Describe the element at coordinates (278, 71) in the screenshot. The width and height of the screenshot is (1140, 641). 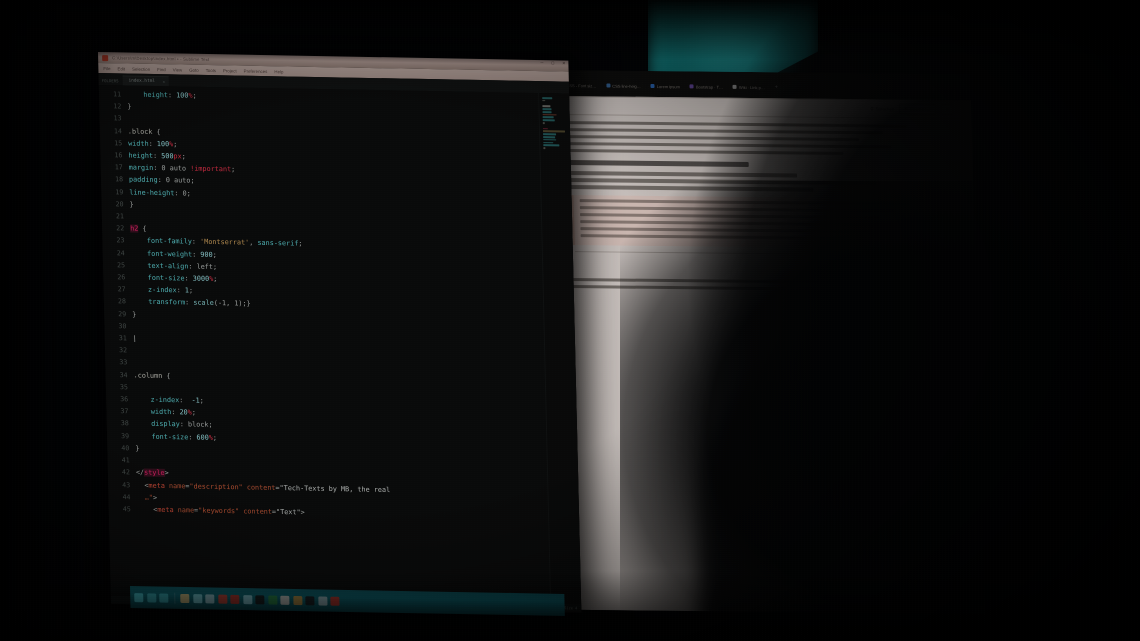
I see `menu-item-help: Help` at that location.